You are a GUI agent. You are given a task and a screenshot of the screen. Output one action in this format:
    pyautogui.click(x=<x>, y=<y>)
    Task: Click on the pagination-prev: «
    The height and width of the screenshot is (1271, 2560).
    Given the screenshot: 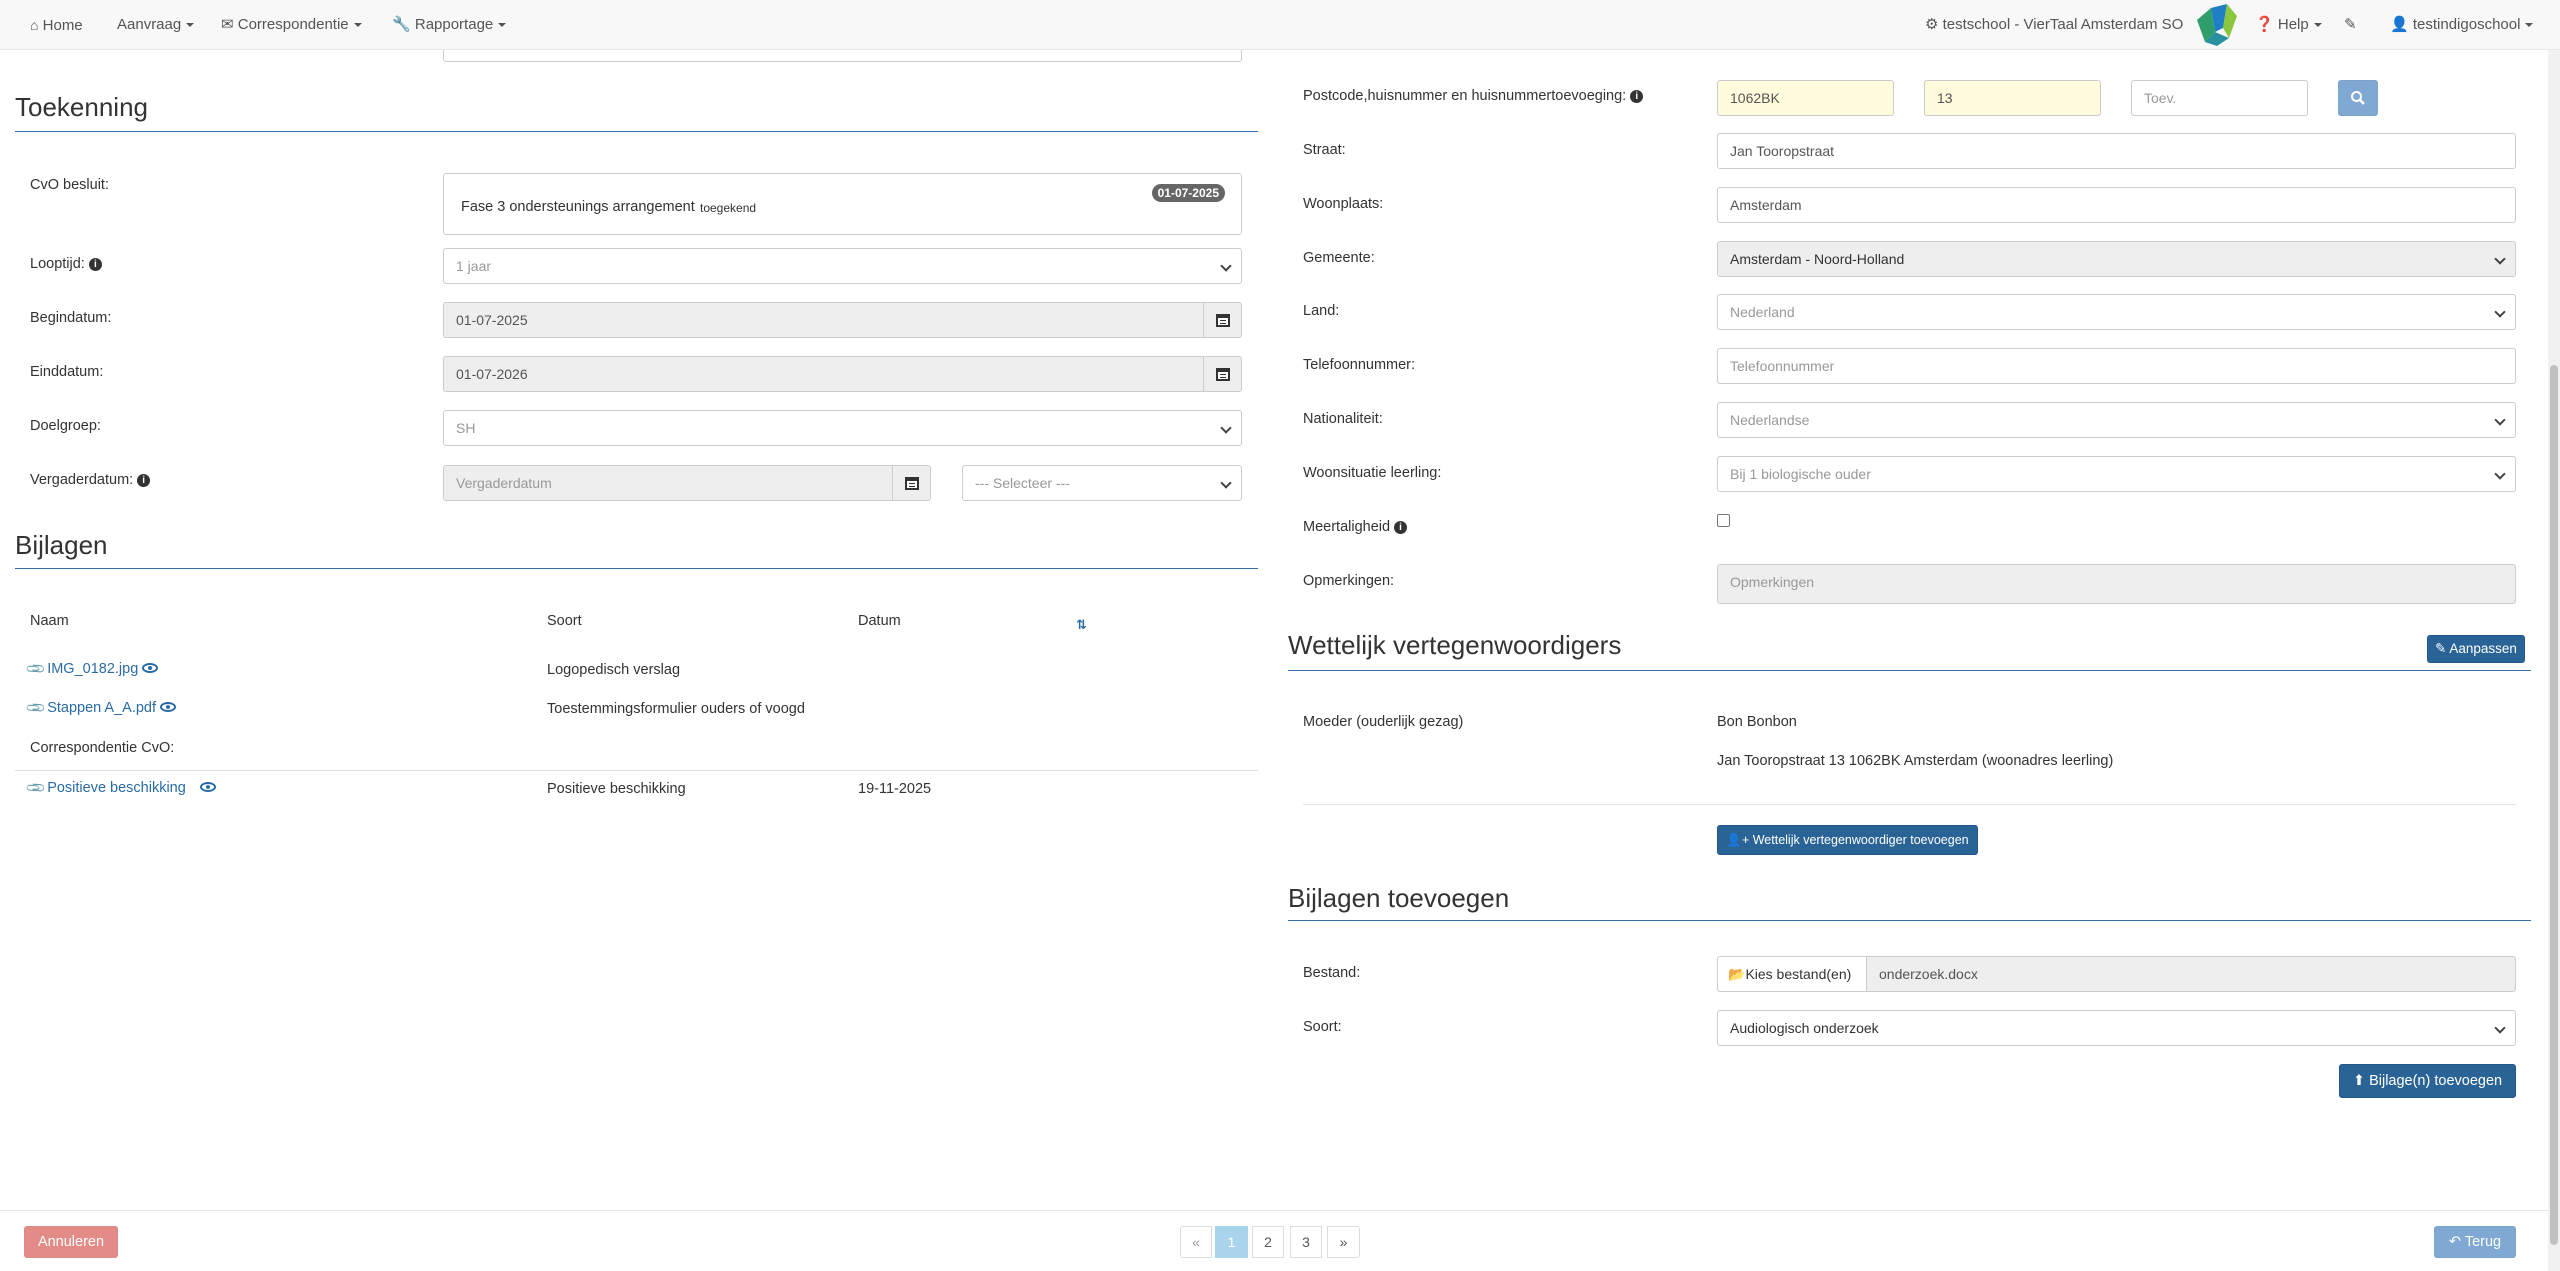 What is the action you would take?
    pyautogui.click(x=1196, y=1242)
    